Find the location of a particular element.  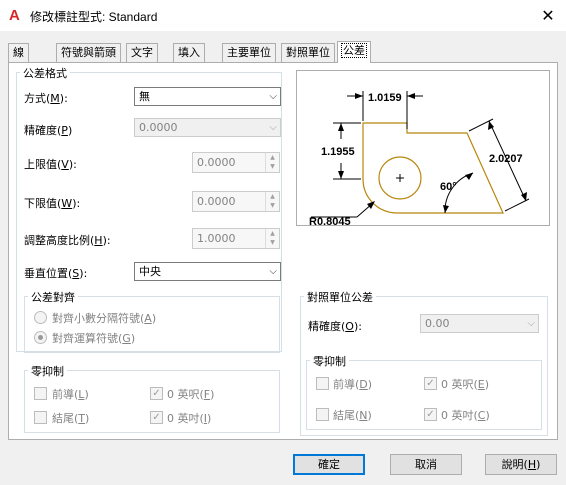

lower-value-label: 下限值(W): is located at coordinates (52, 203).